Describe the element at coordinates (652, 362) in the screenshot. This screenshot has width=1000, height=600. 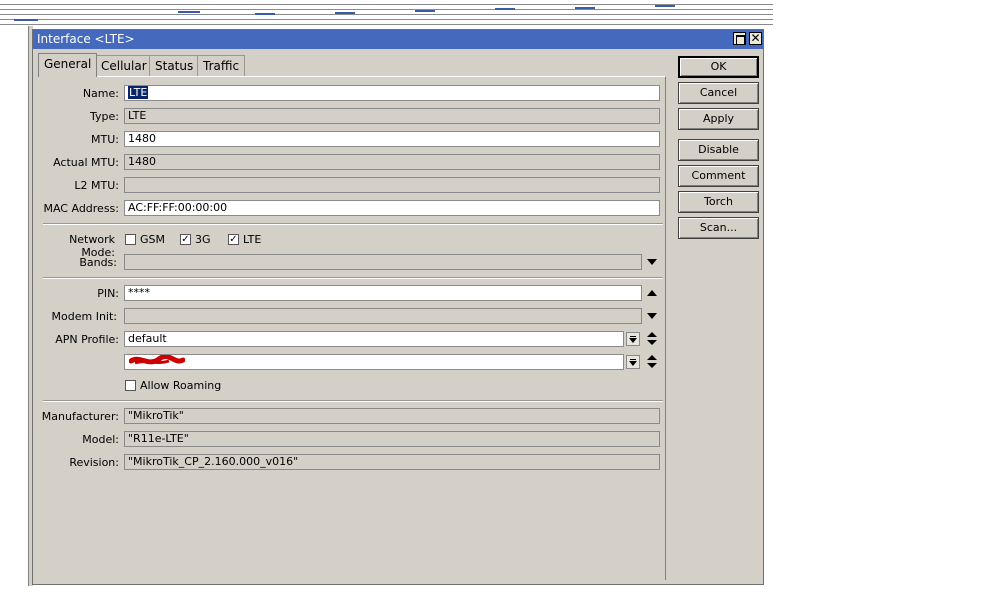
I see `apn-profile-2-add-remove-icon` at that location.